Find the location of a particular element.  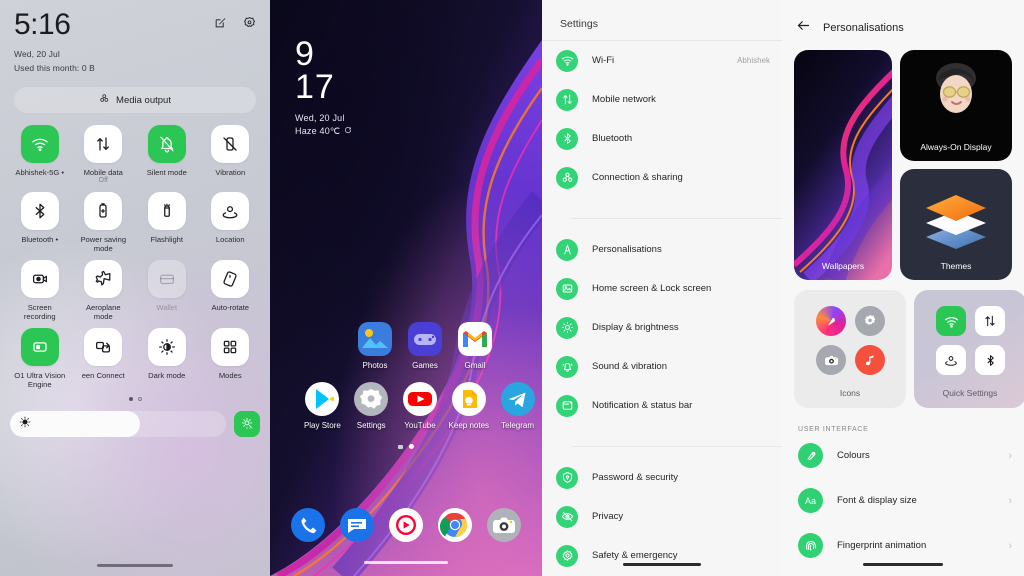

settings-row: Mobile network is located at coordinates (662, 99).